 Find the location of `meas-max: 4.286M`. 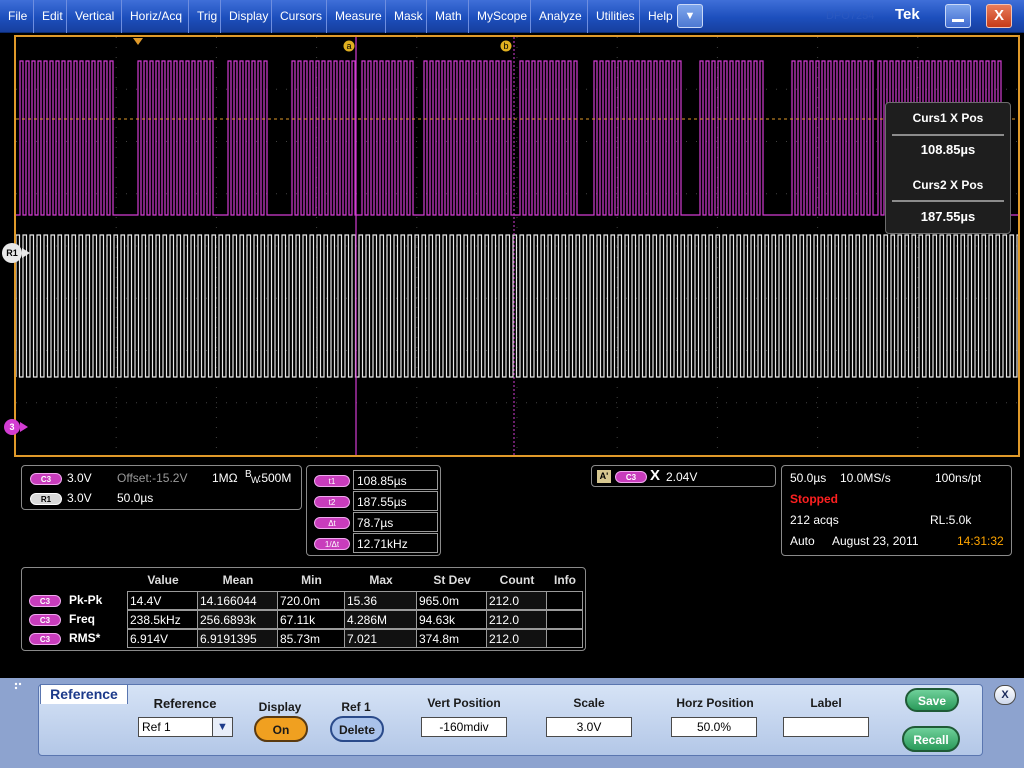

meas-max: 4.286M is located at coordinates (380, 619).